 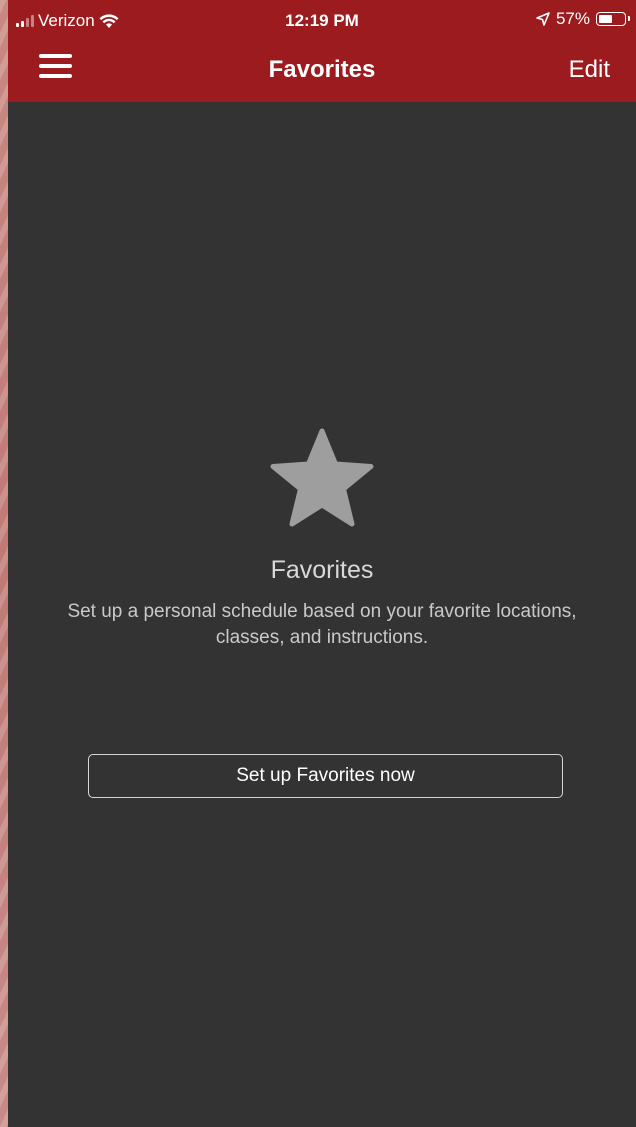 What do you see at coordinates (325, 776) in the screenshot?
I see `setup-favorites-button: Set up Favorites now` at bounding box center [325, 776].